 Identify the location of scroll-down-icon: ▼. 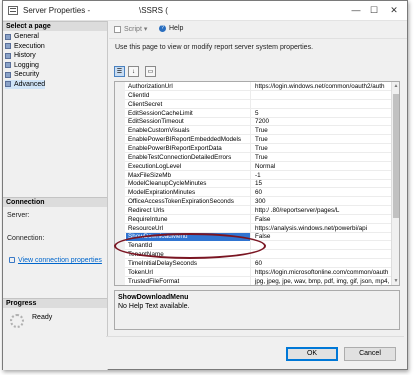
(395, 281).